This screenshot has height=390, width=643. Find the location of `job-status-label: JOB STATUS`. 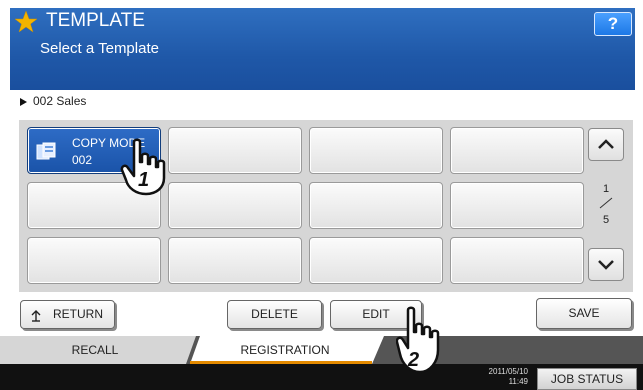

job-status-label: JOB STATUS is located at coordinates (587, 379).